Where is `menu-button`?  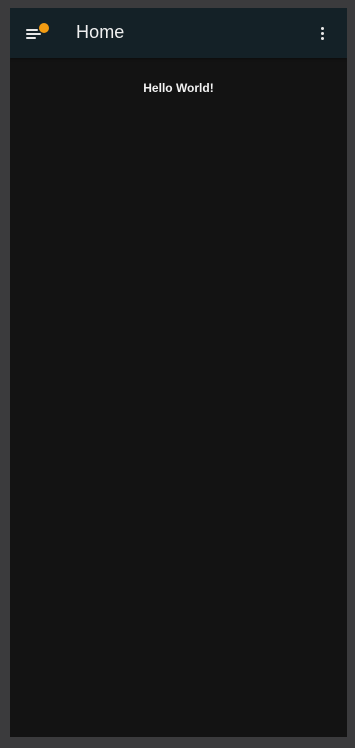
menu-button is located at coordinates (36, 33).